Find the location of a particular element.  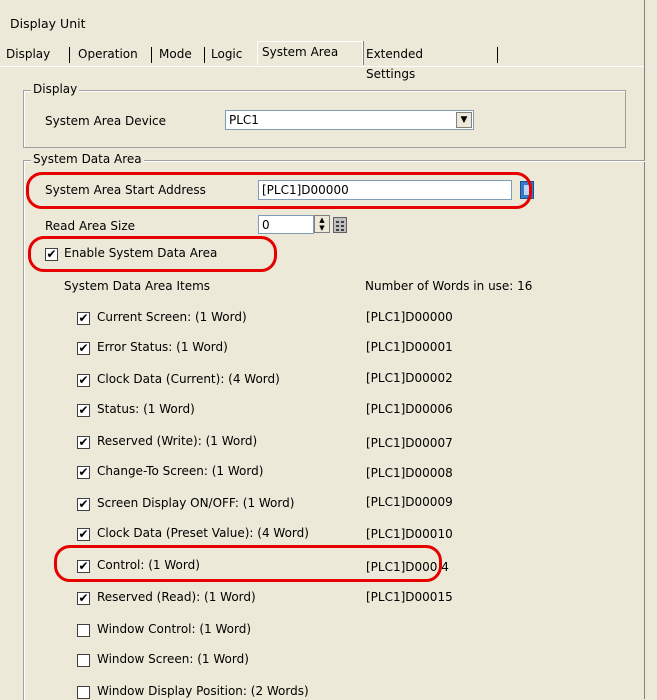

item-checkbox-error-status: ✔ is located at coordinates (83, 348).